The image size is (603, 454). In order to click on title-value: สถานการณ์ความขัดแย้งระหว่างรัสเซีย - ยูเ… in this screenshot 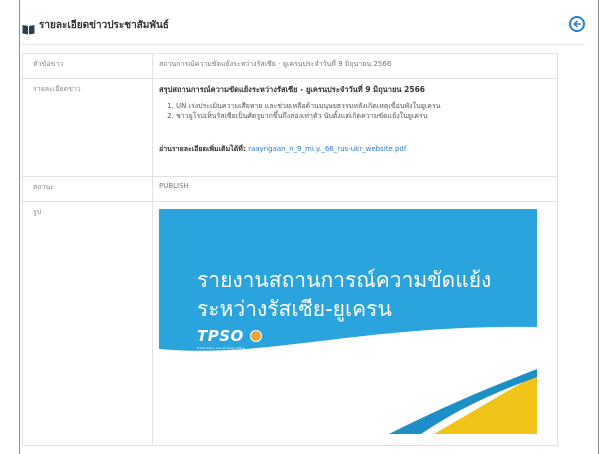, I will do `click(355, 66)`.